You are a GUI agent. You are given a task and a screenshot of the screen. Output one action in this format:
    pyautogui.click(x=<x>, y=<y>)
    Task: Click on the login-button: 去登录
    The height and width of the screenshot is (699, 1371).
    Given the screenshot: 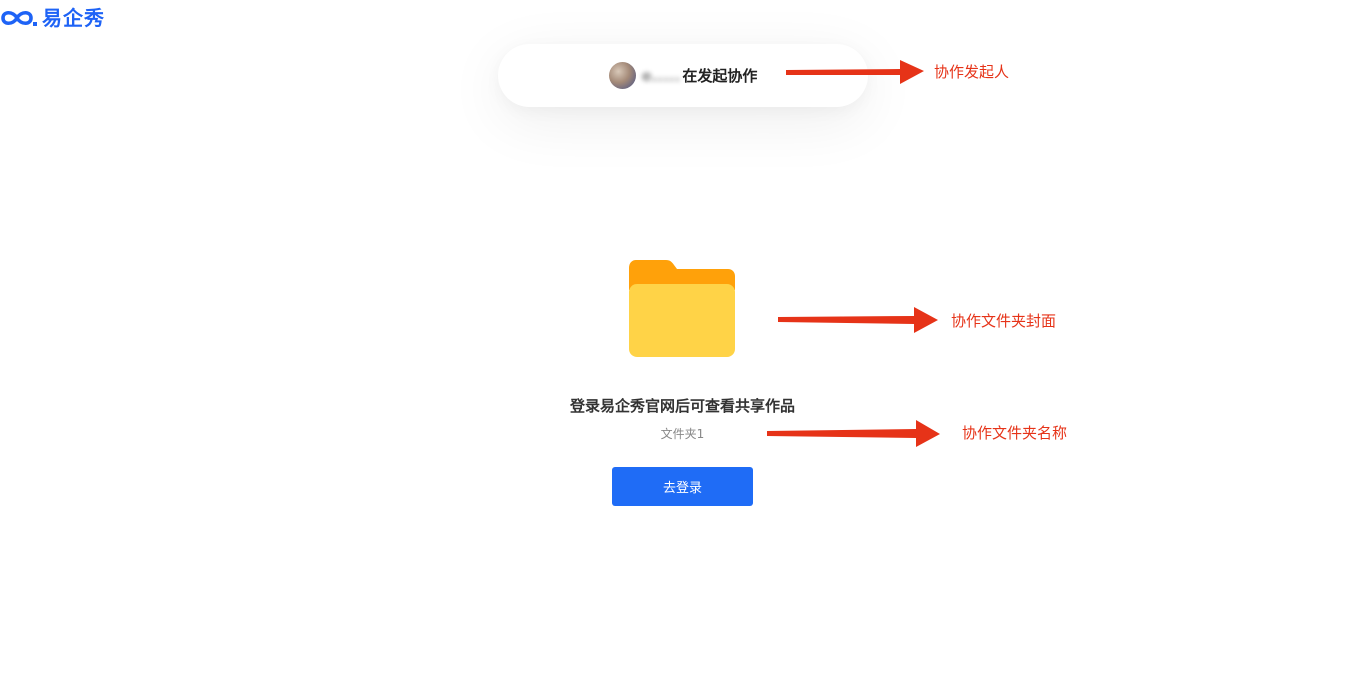 What is the action you would take?
    pyautogui.click(x=682, y=486)
    